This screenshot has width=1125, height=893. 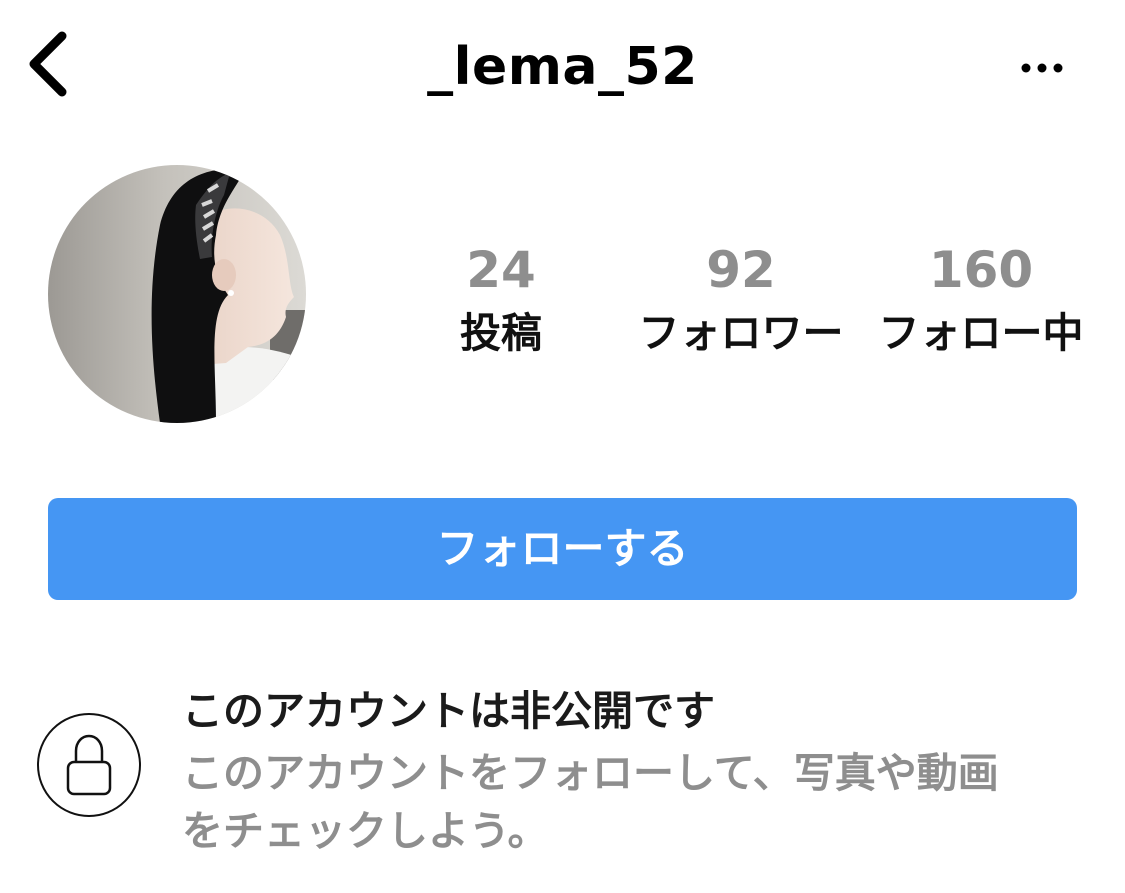 I want to click on avatar, so click(x=177, y=294).